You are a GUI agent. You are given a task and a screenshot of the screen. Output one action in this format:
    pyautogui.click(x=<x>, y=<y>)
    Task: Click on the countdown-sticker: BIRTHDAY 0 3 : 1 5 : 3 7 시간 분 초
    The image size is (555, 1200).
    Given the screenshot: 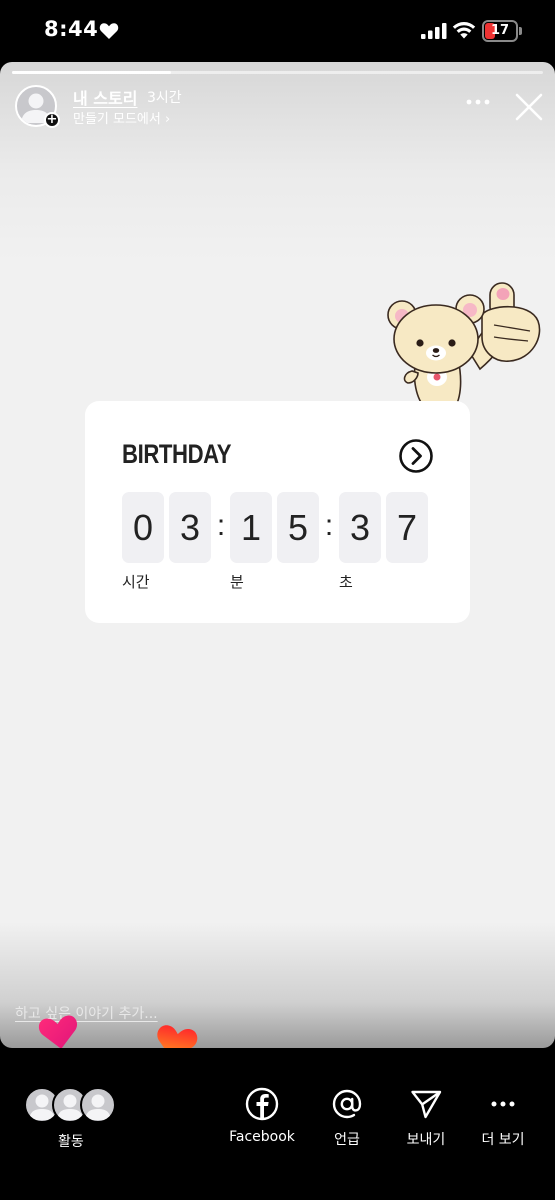 What is the action you would take?
    pyautogui.click(x=277, y=512)
    